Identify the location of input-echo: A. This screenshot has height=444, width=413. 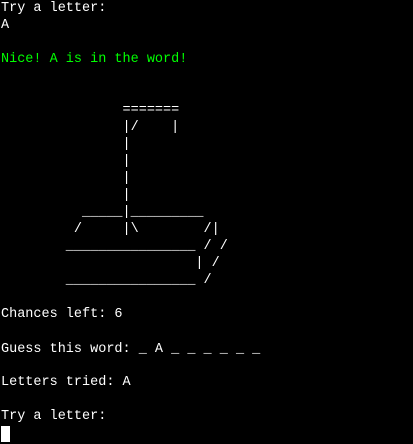
(5, 25).